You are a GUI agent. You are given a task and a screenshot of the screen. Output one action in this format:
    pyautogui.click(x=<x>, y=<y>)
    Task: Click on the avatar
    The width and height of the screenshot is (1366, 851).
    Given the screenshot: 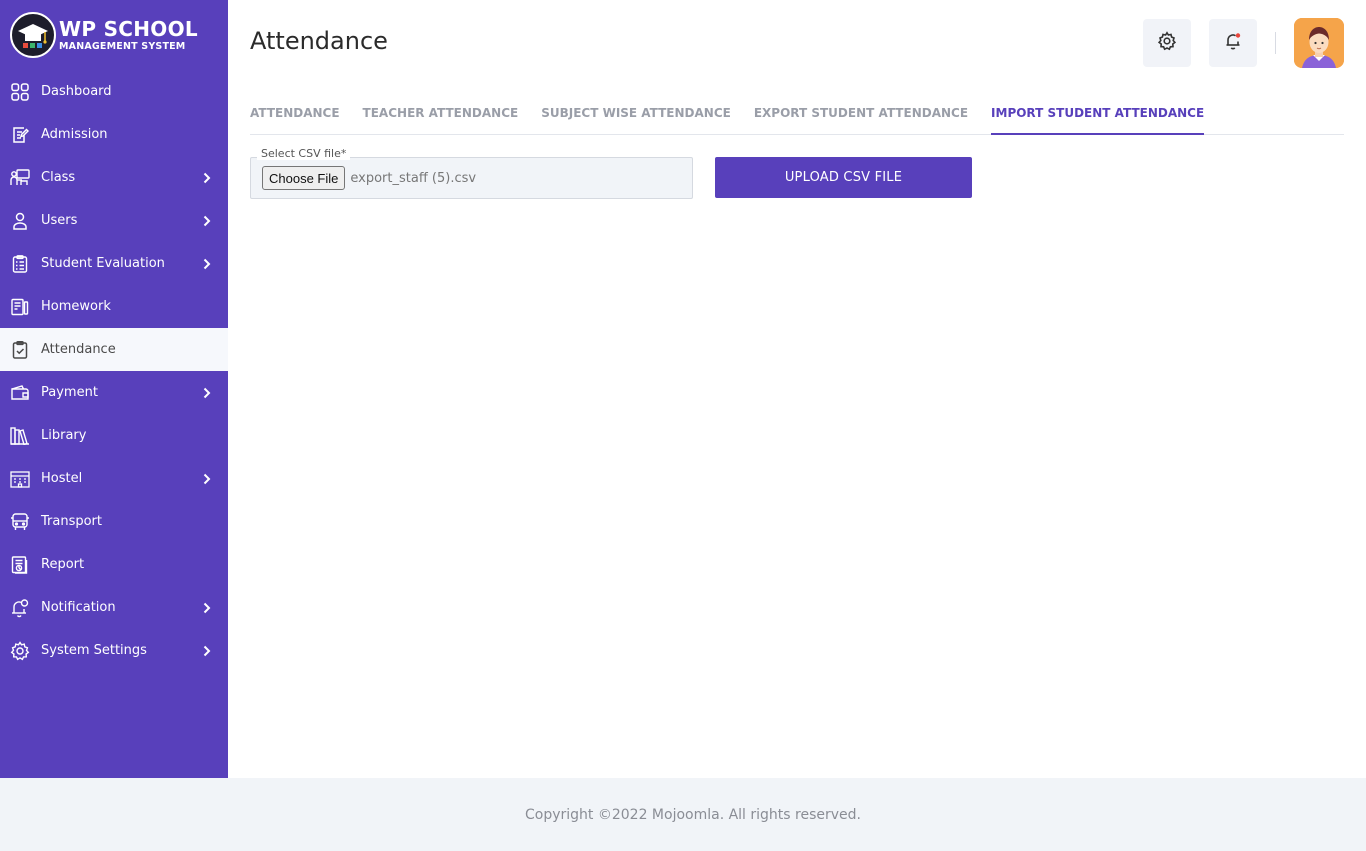 What is the action you would take?
    pyautogui.click(x=1319, y=43)
    